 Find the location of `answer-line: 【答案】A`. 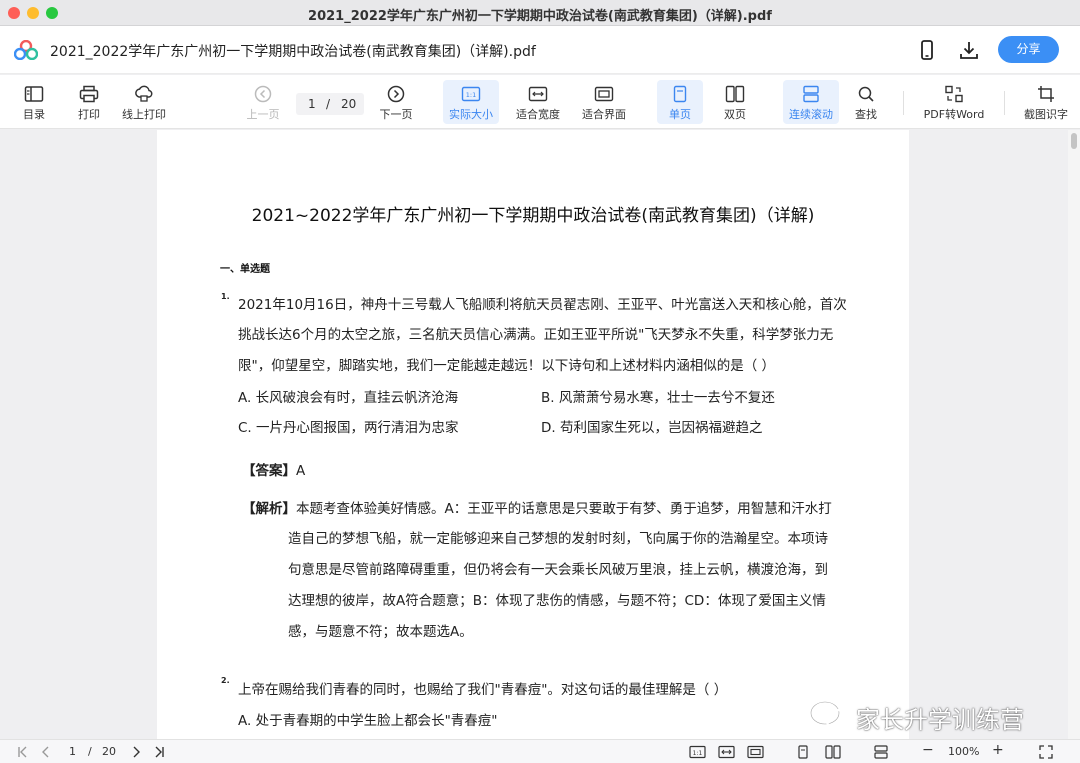

answer-line: 【答案】A is located at coordinates (273, 469).